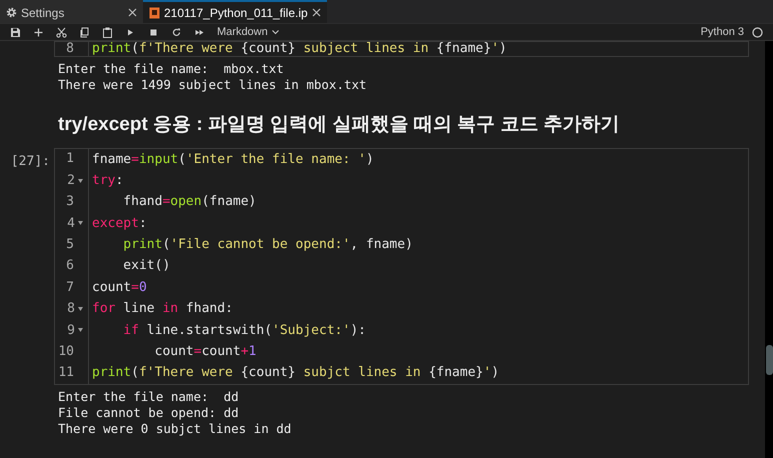 Image resolution: width=773 pixels, height=458 pixels. Describe the element at coordinates (248, 32) in the screenshot. I see `cell-type-dropdown: Markdown` at that location.